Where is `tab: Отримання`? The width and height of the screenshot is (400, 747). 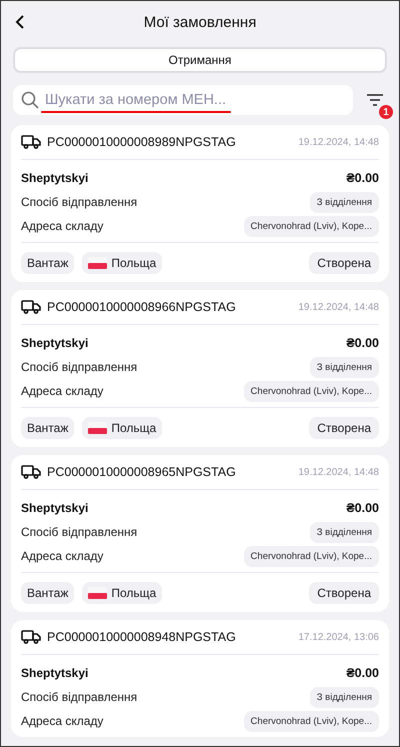
tab: Отримання is located at coordinates (200, 60).